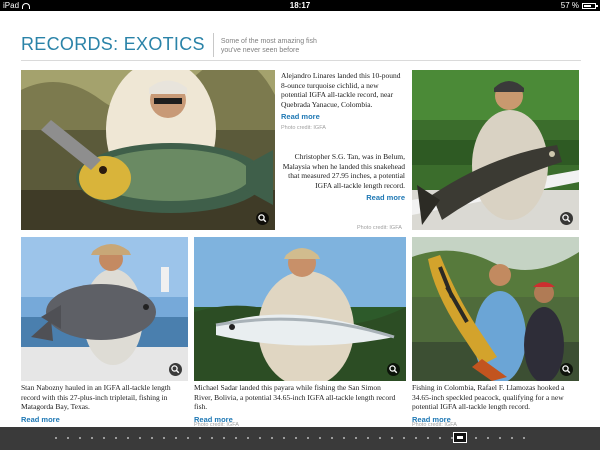 The image size is (600, 450). I want to click on photo-tripletail, so click(104, 309).